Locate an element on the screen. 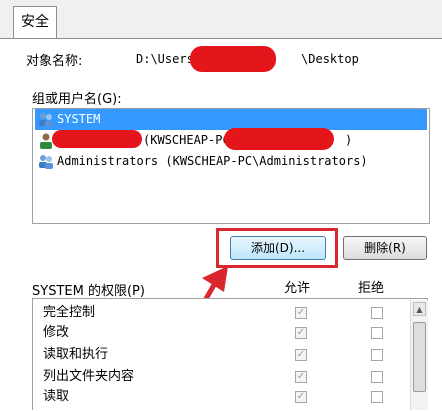 This screenshot has width=442, height=411. permissions-label: SYSTEM 的权限(P) is located at coordinates (88, 291).